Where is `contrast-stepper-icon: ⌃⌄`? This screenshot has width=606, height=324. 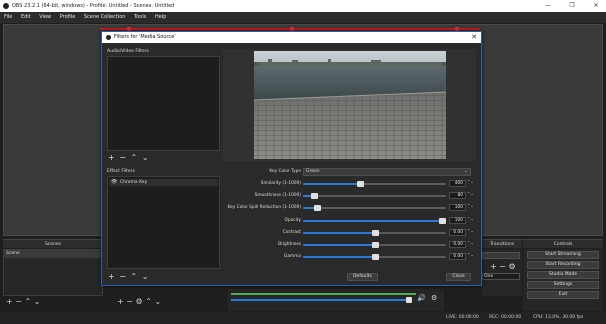
contrast-stepper-icon: ⌃⌄ is located at coordinates (470, 232).